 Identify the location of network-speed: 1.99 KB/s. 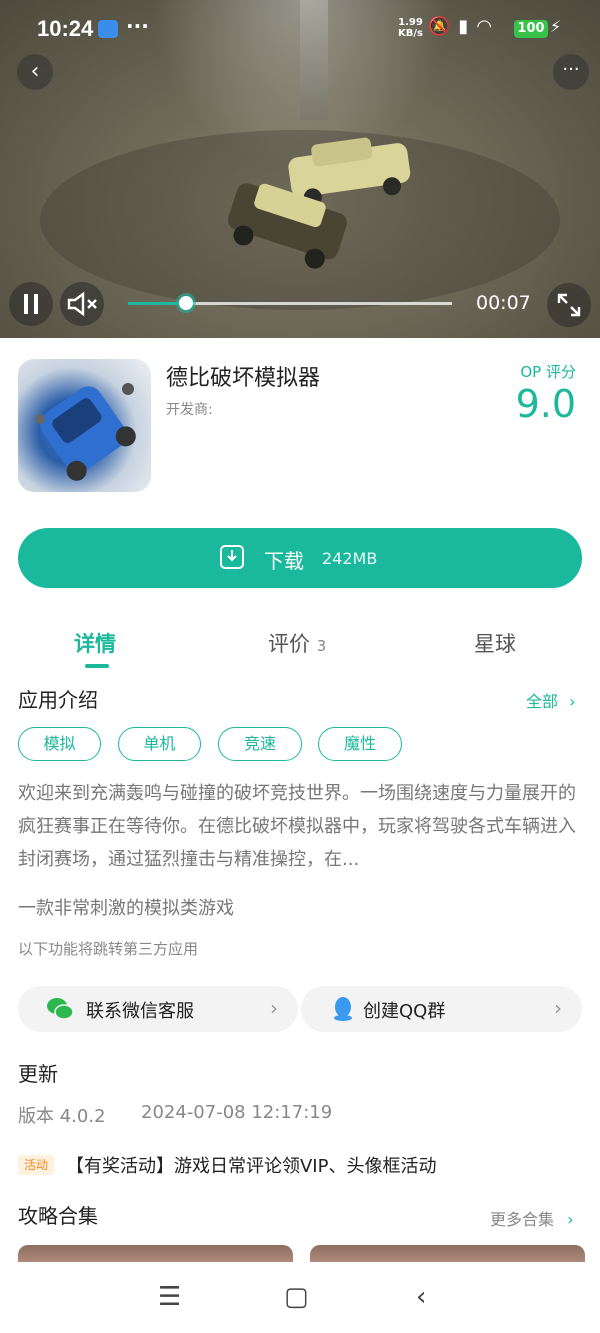
(410, 28).